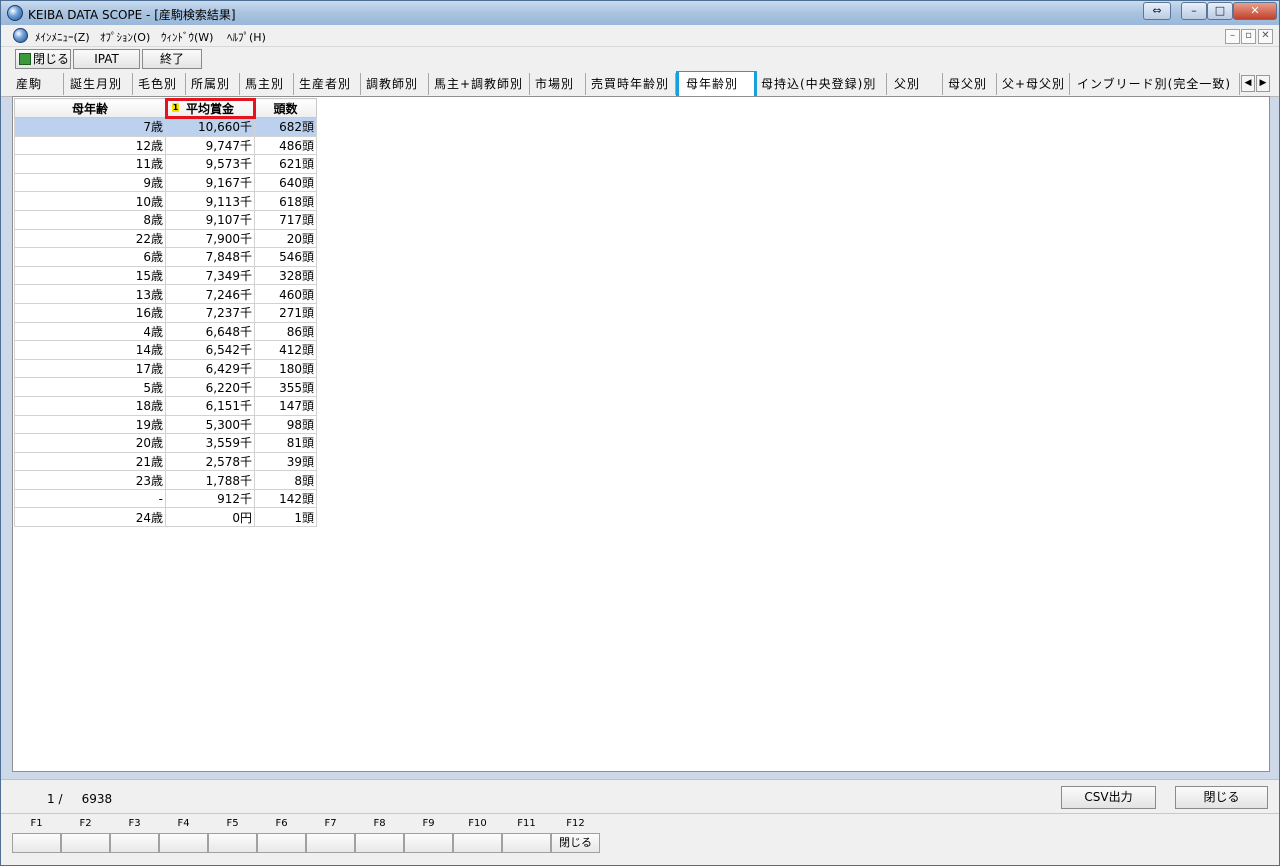 This screenshot has height=866, width=1280. Describe the element at coordinates (90, 368) in the screenshot. I see `cell-dam-age: 17歳` at that location.